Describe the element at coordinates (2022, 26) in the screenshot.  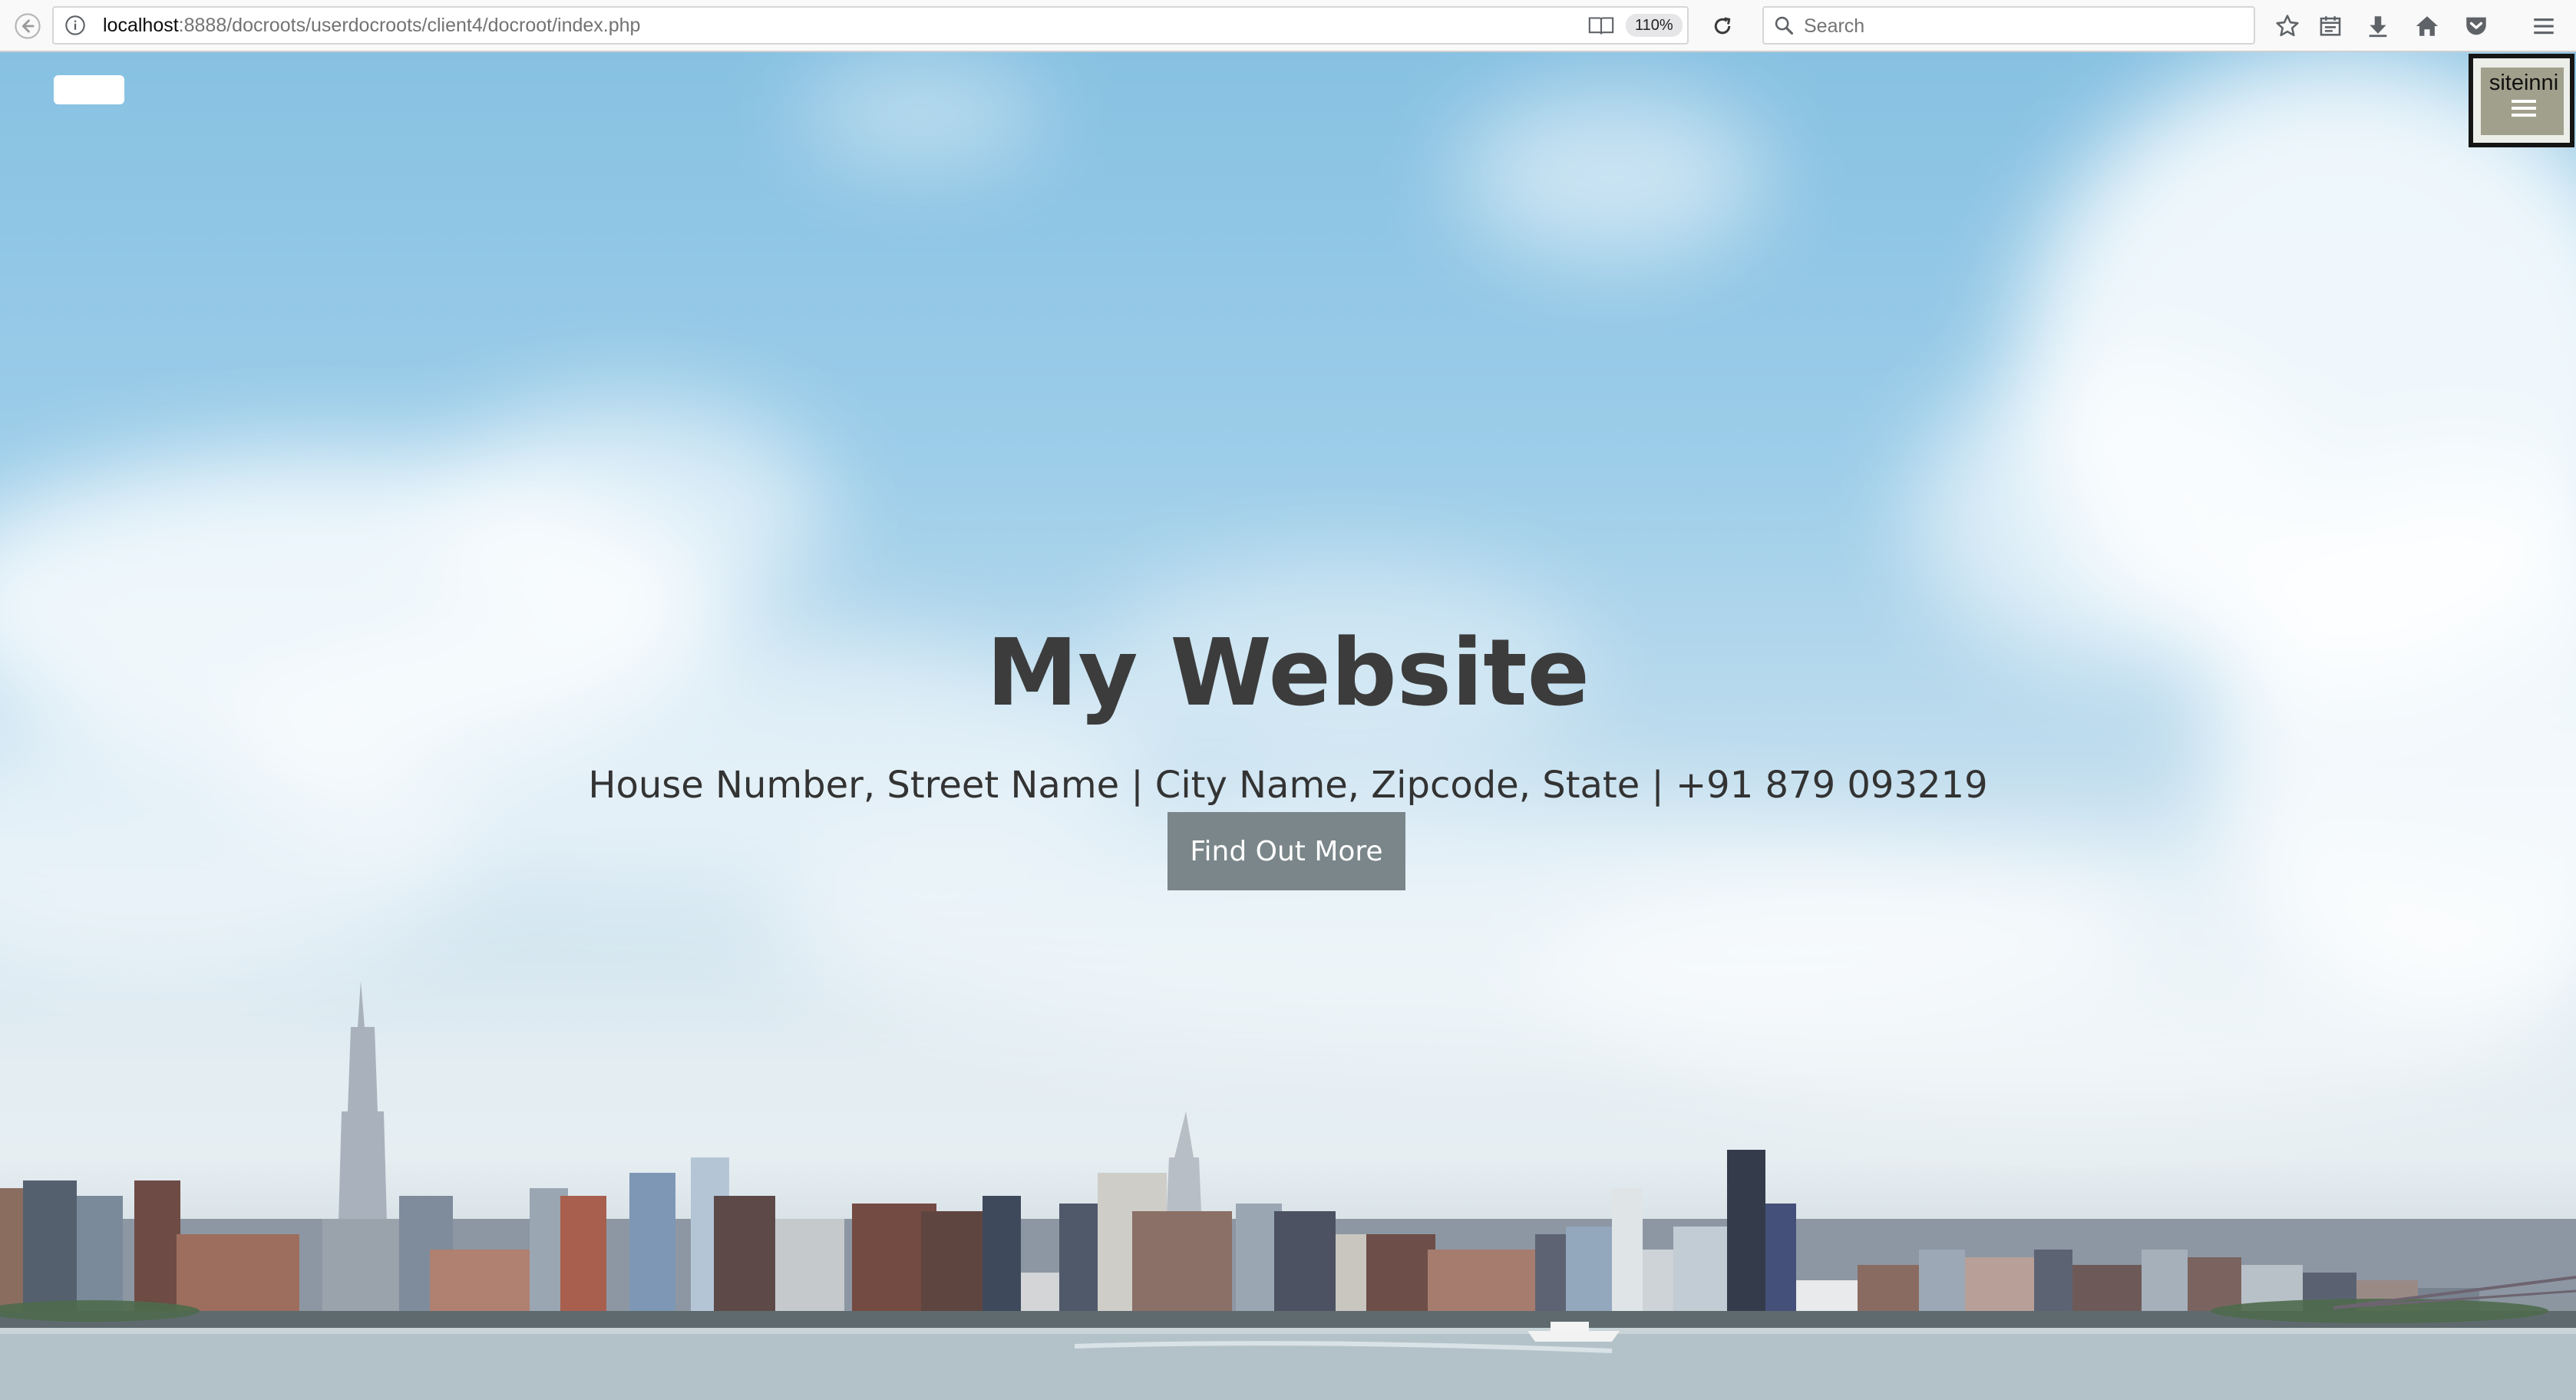
I see `search-input` at that location.